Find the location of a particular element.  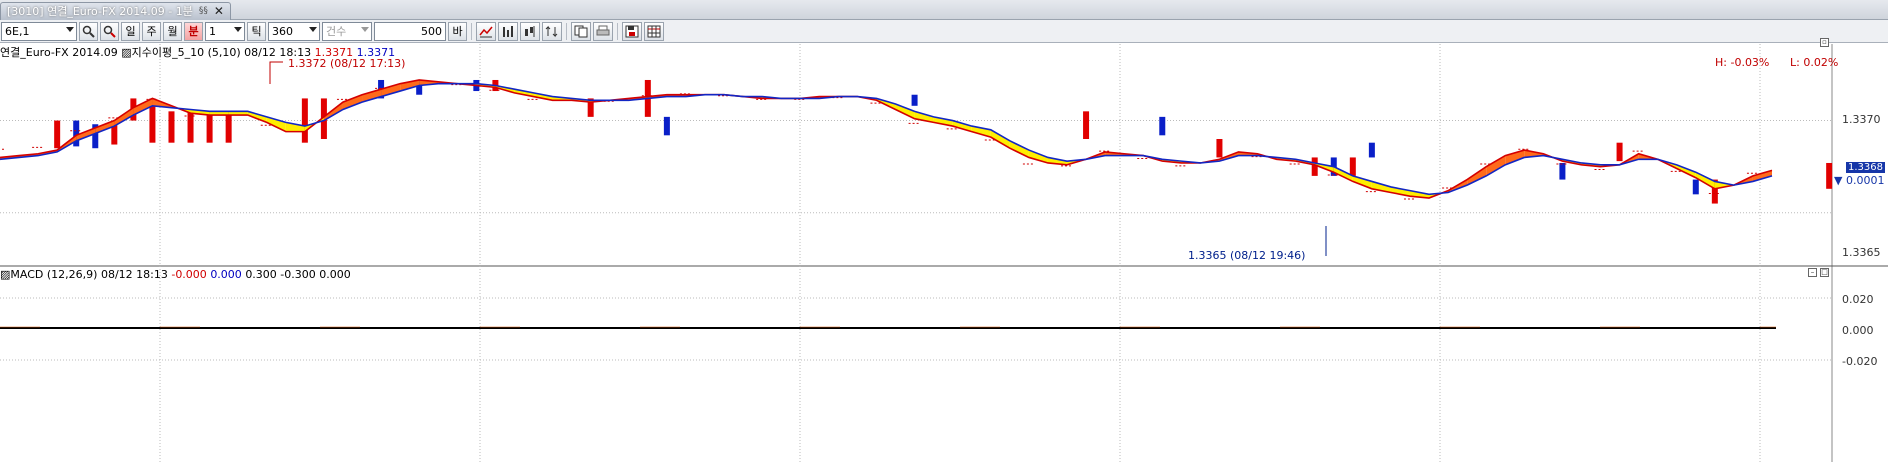

search-red-icon is located at coordinates (109, 31).